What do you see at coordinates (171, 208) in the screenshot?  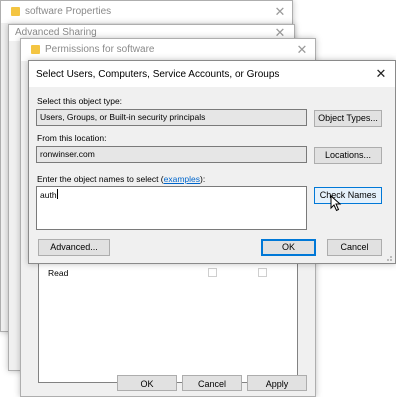 I see `names-input: auth` at bounding box center [171, 208].